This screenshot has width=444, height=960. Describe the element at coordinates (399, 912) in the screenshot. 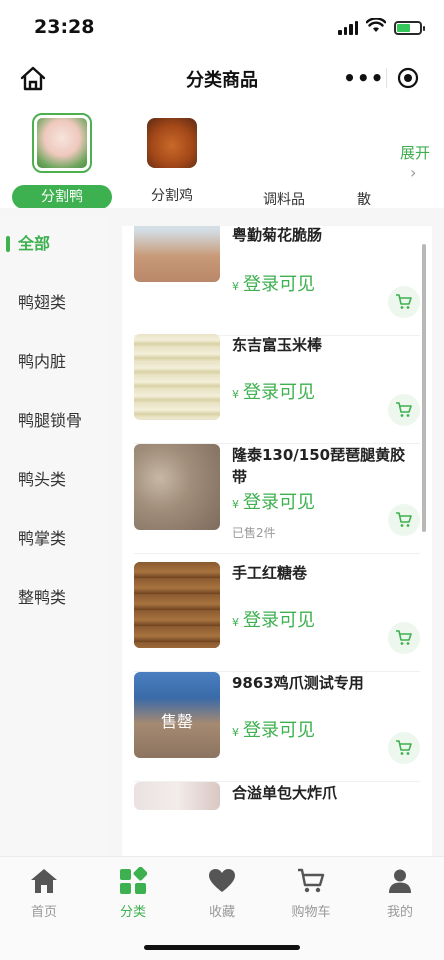

I see `tab-label: 我的` at that location.